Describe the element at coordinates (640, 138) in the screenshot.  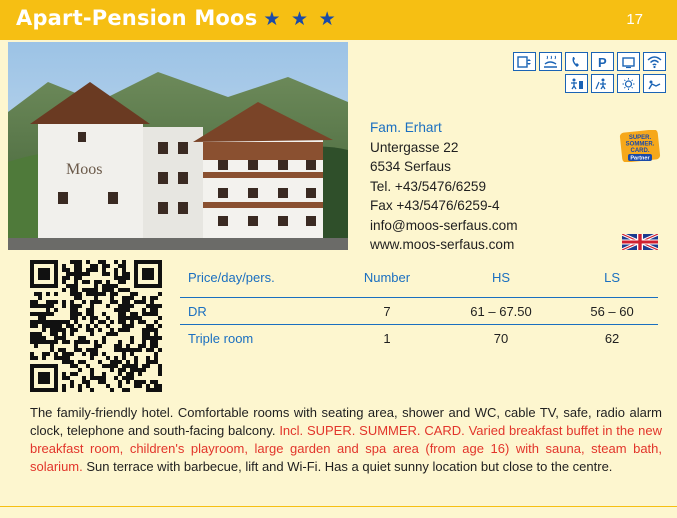
I see `badge-line-1: SUPER.` at that location.